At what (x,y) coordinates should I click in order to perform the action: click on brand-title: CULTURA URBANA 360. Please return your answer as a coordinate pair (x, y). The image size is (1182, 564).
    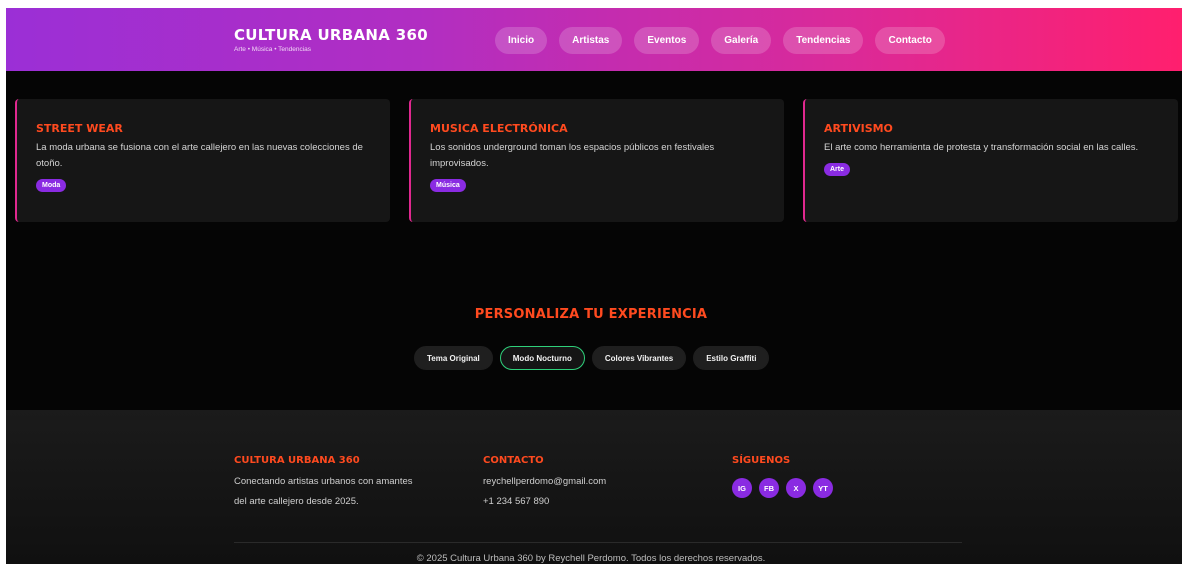
    Looking at the image, I should click on (331, 35).